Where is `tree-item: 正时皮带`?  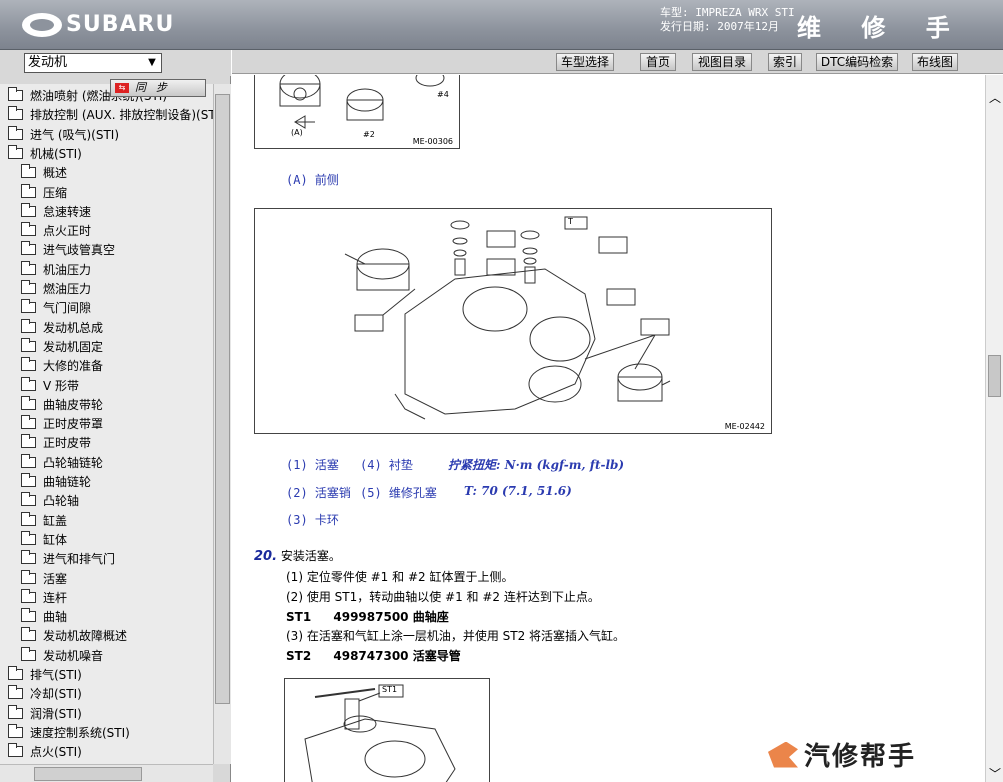 tree-item: 正时皮带 is located at coordinates (56, 442).